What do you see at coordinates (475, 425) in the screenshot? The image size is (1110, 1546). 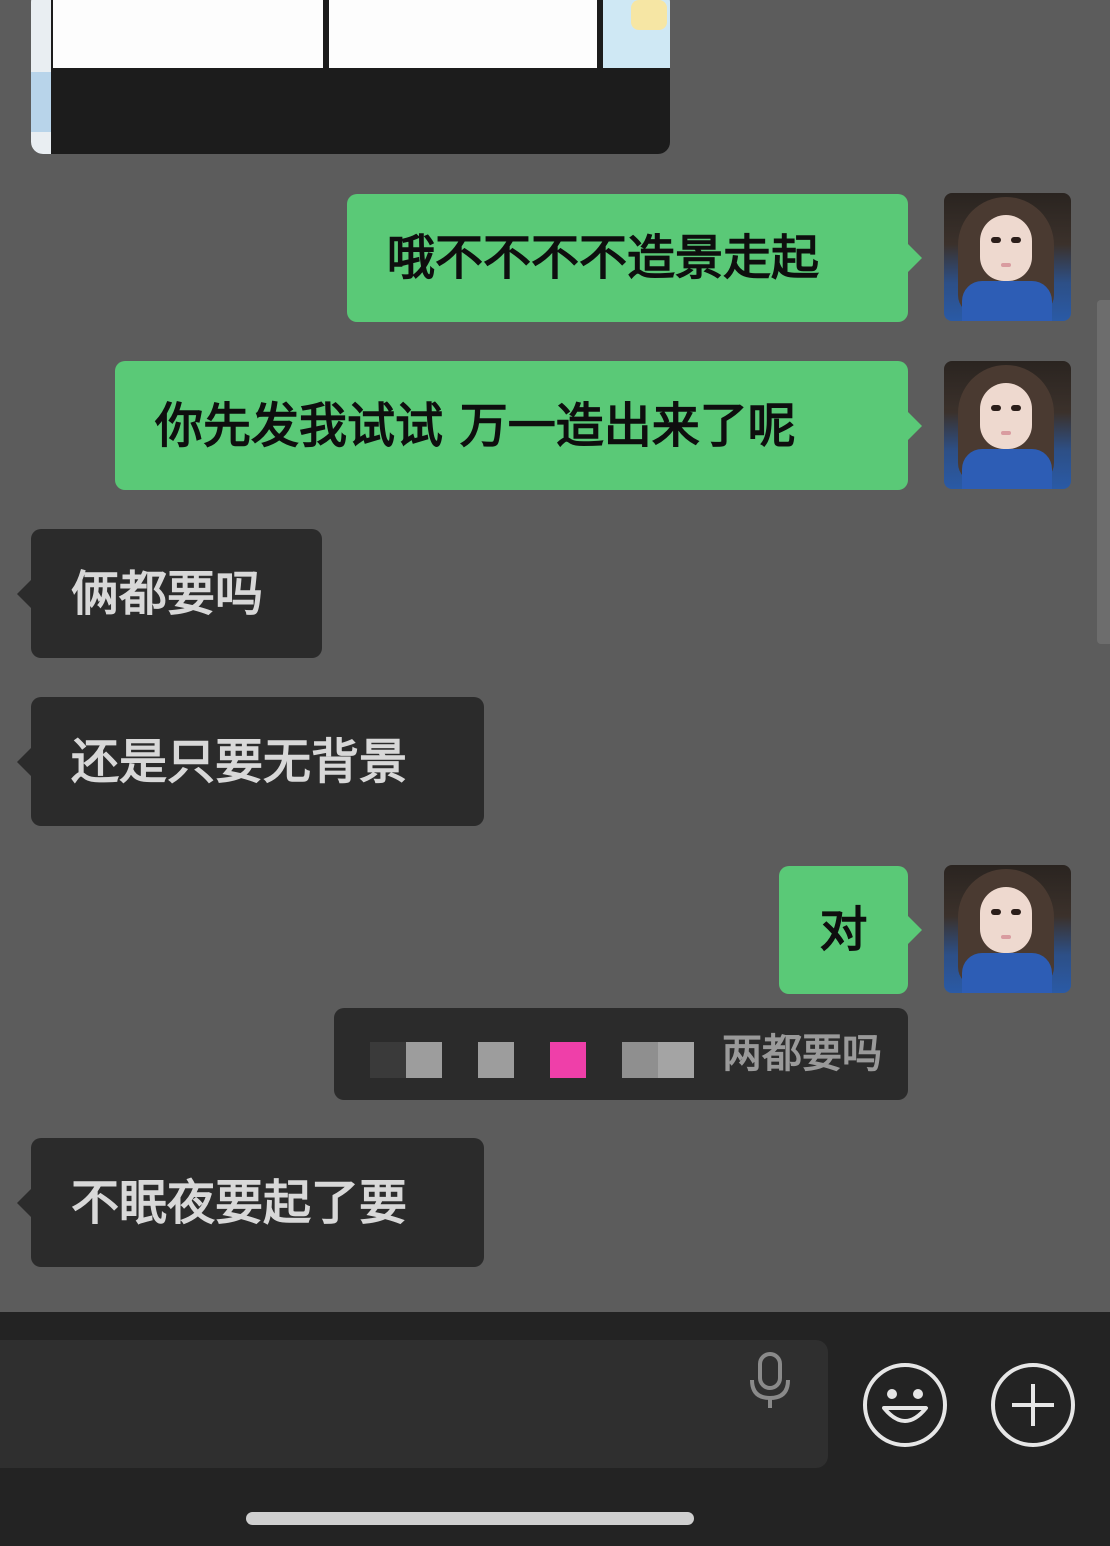 I see `message-text: 你先发我试试 万一造出来了呢` at bounding box center [475, 425].